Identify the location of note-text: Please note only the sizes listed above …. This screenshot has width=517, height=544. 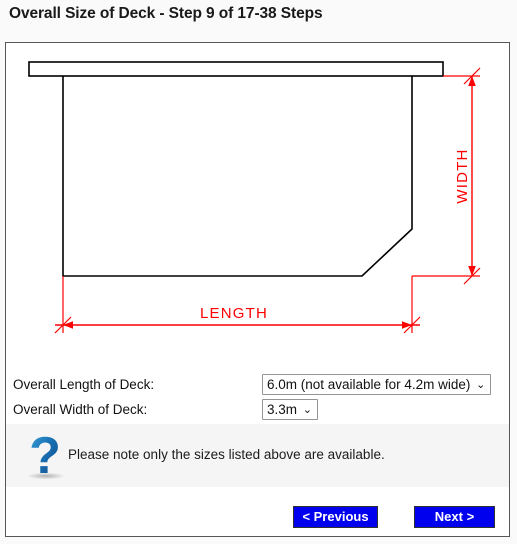
(226, 454).